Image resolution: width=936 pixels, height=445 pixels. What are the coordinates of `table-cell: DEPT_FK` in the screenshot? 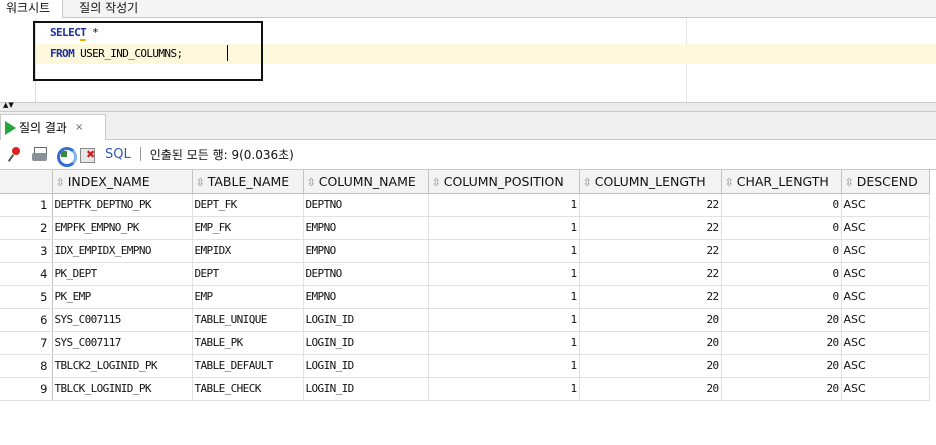 It's located at (248, 205).